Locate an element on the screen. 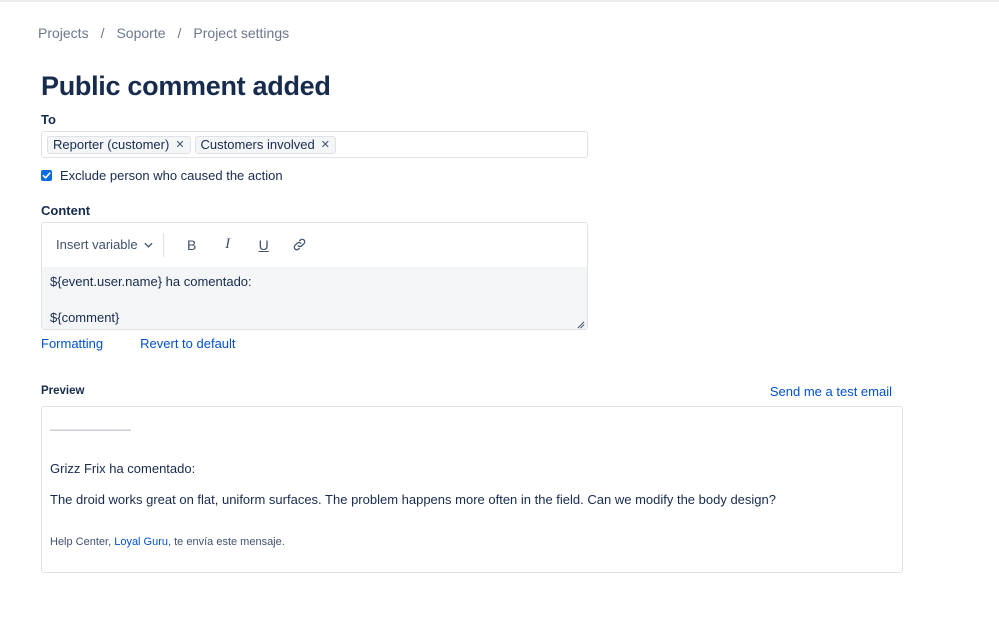 This screenshot has height=640, width=999. insert-variable-dropdown: Insert variable is located at coordinates (104, 244).